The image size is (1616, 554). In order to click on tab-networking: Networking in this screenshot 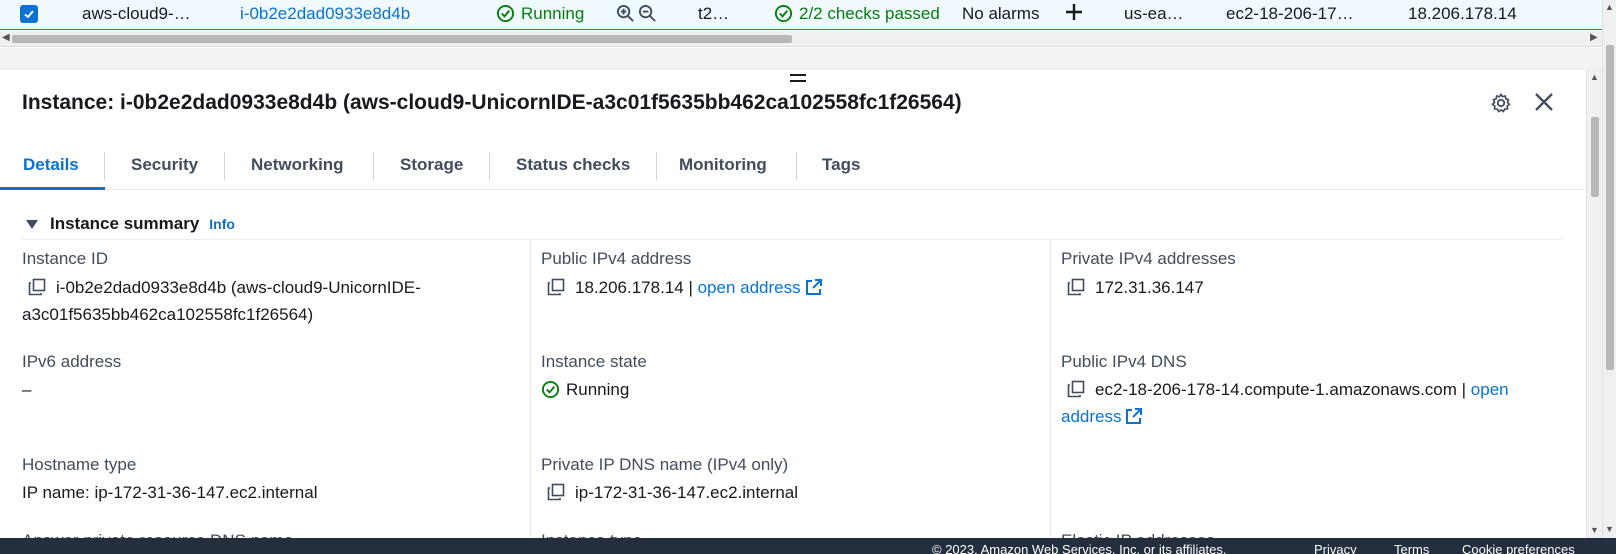, I will do `click(297, 165)`.